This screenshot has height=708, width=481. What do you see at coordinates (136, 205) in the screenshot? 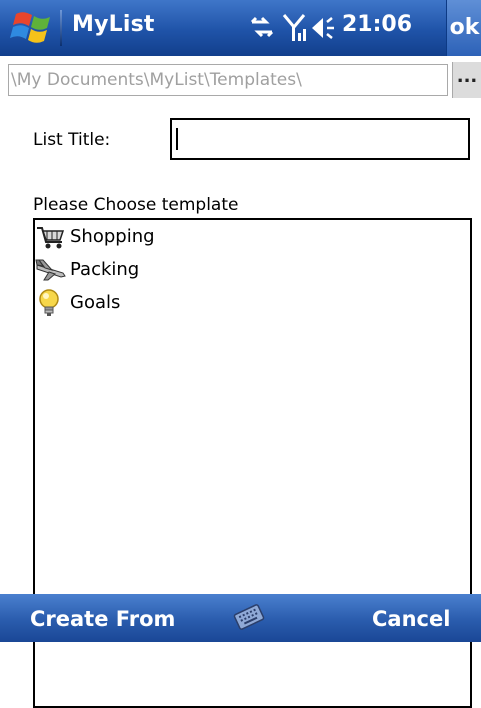
I see `choose-template-label: Please Choose template` at bounding box center [136, 205].